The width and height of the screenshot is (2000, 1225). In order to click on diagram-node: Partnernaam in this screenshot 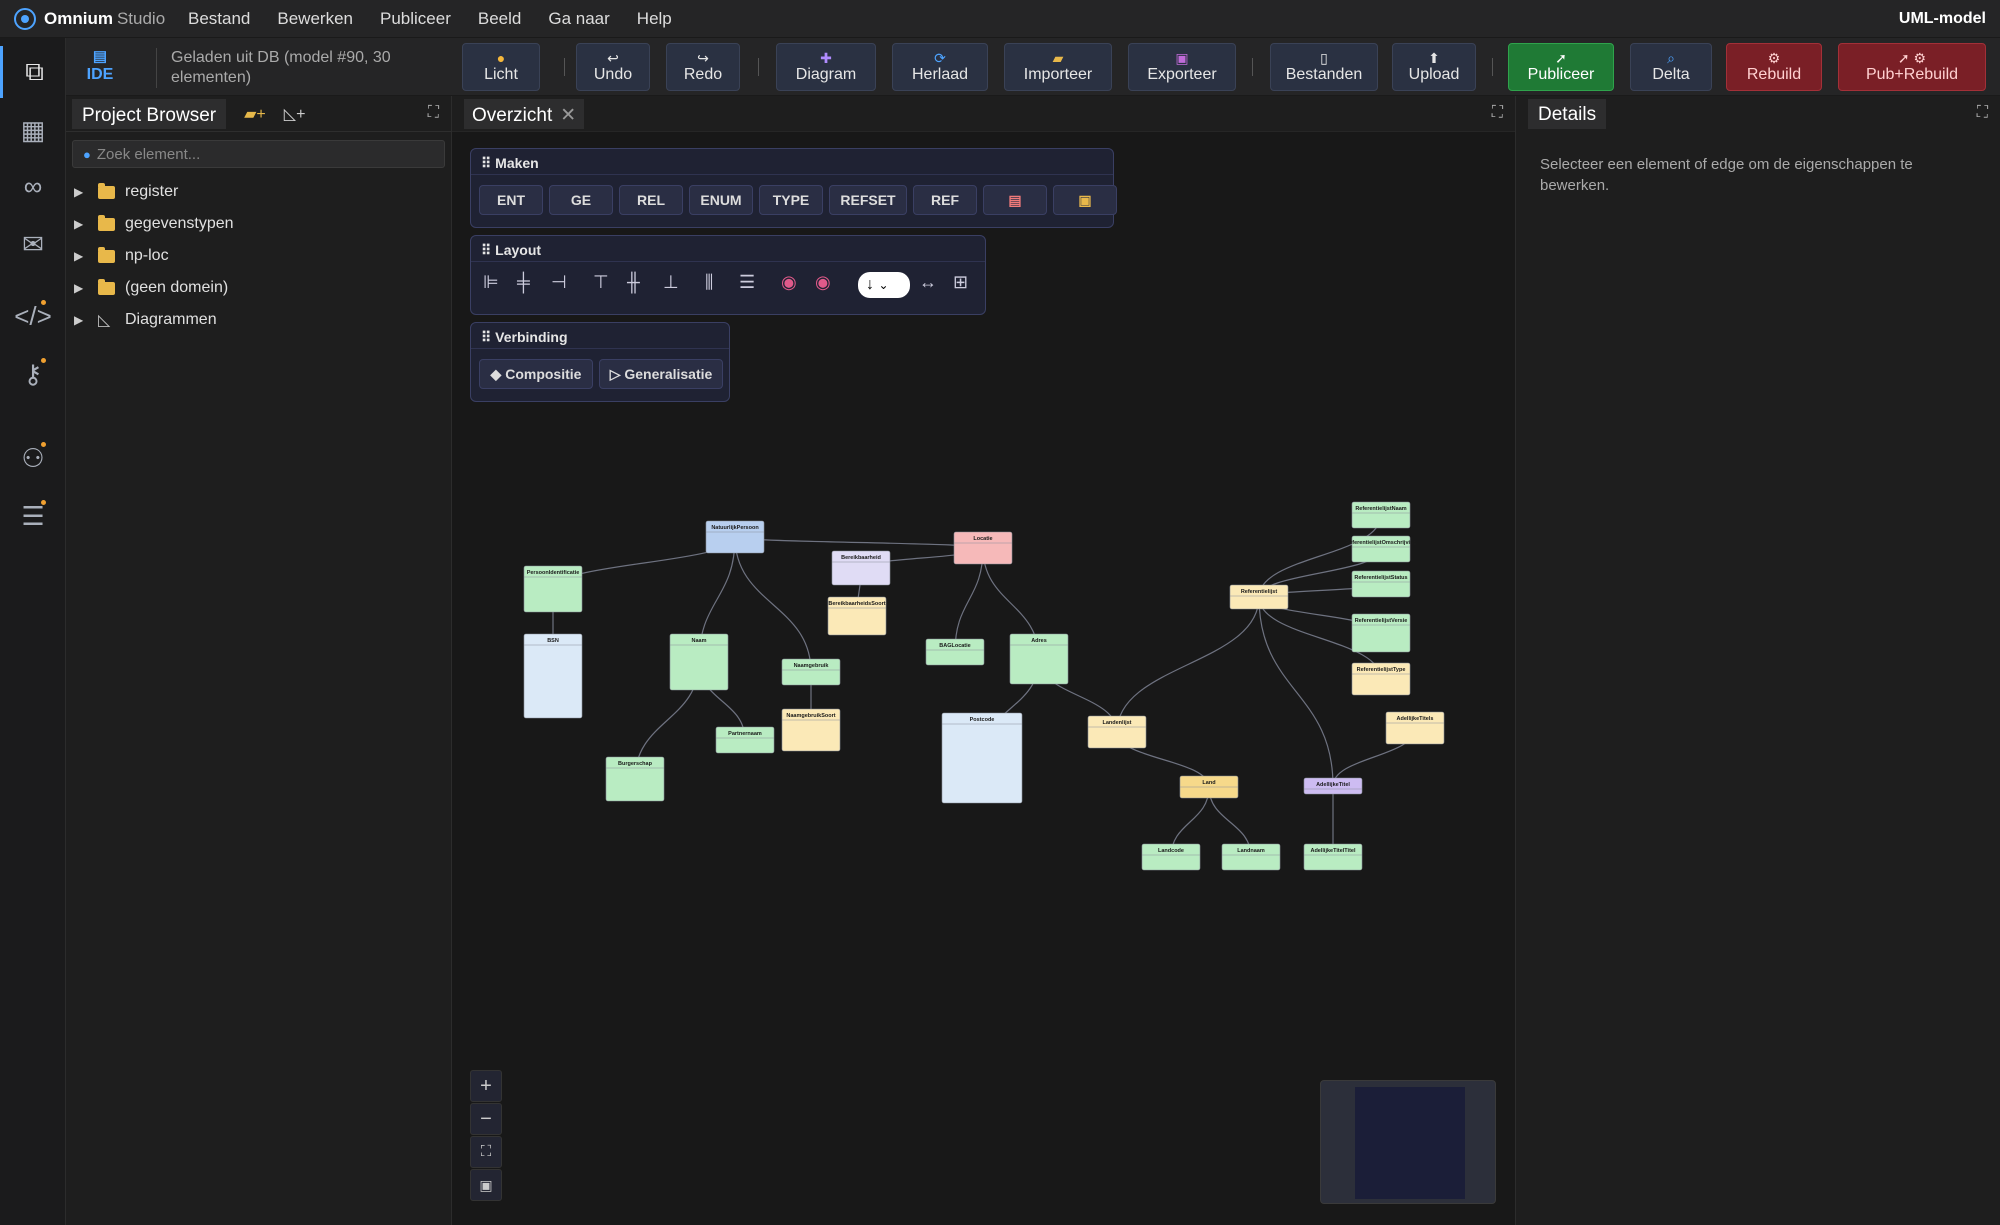, I will do `click(745, 740)`.